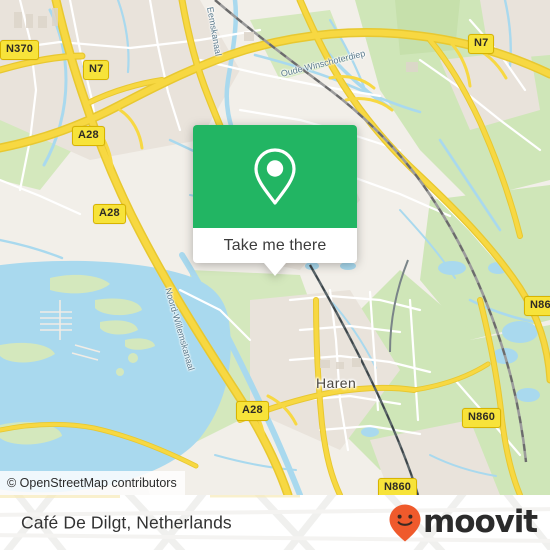  I want to click on popup-cta-panel: Take me there, so click(275, 252).